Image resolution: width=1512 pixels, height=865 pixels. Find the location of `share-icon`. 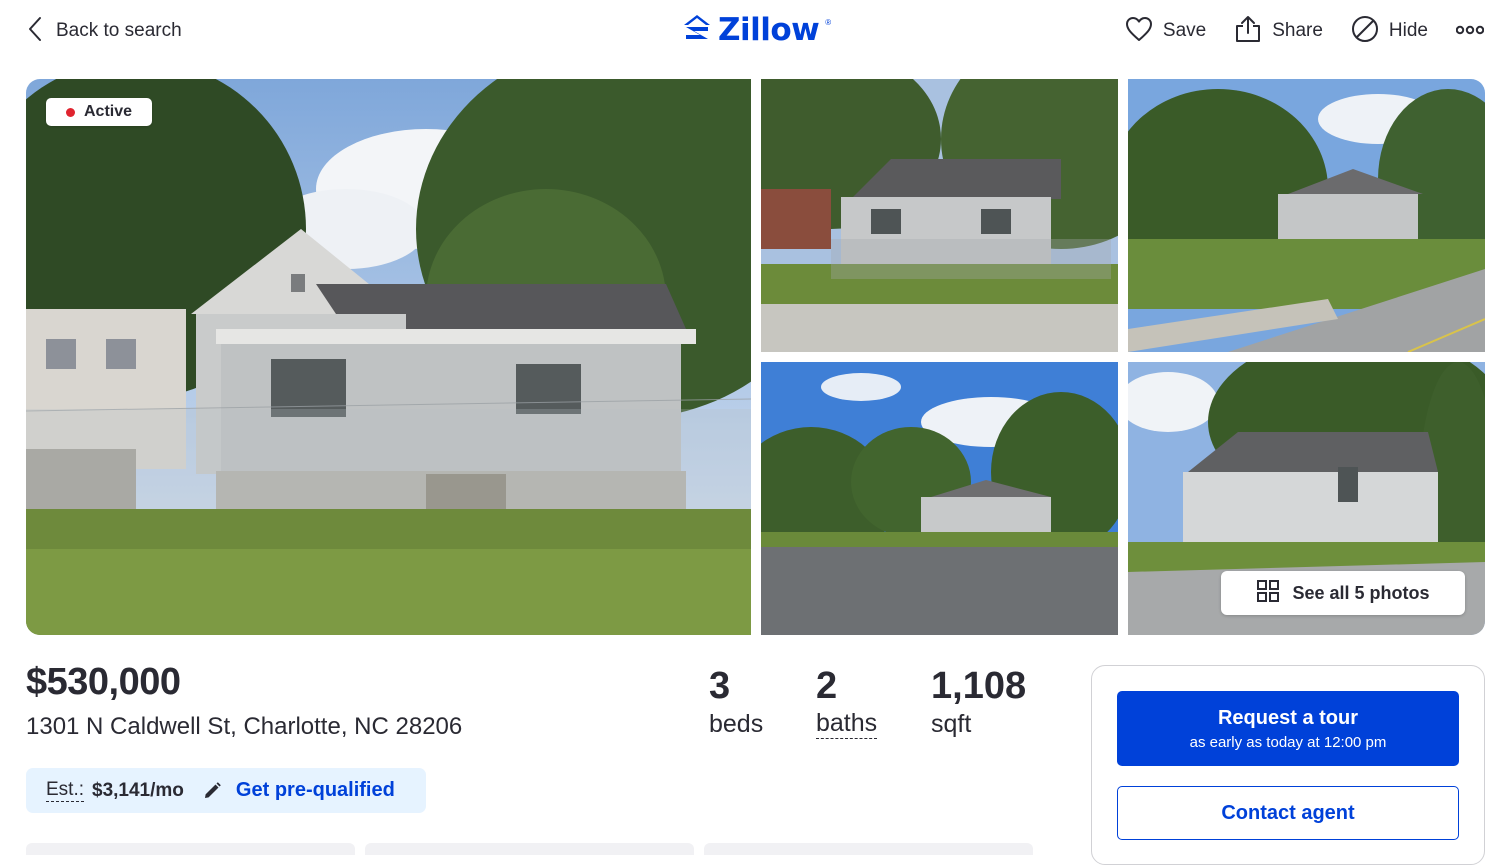

share-icon is located at coordinates (1248, 31).